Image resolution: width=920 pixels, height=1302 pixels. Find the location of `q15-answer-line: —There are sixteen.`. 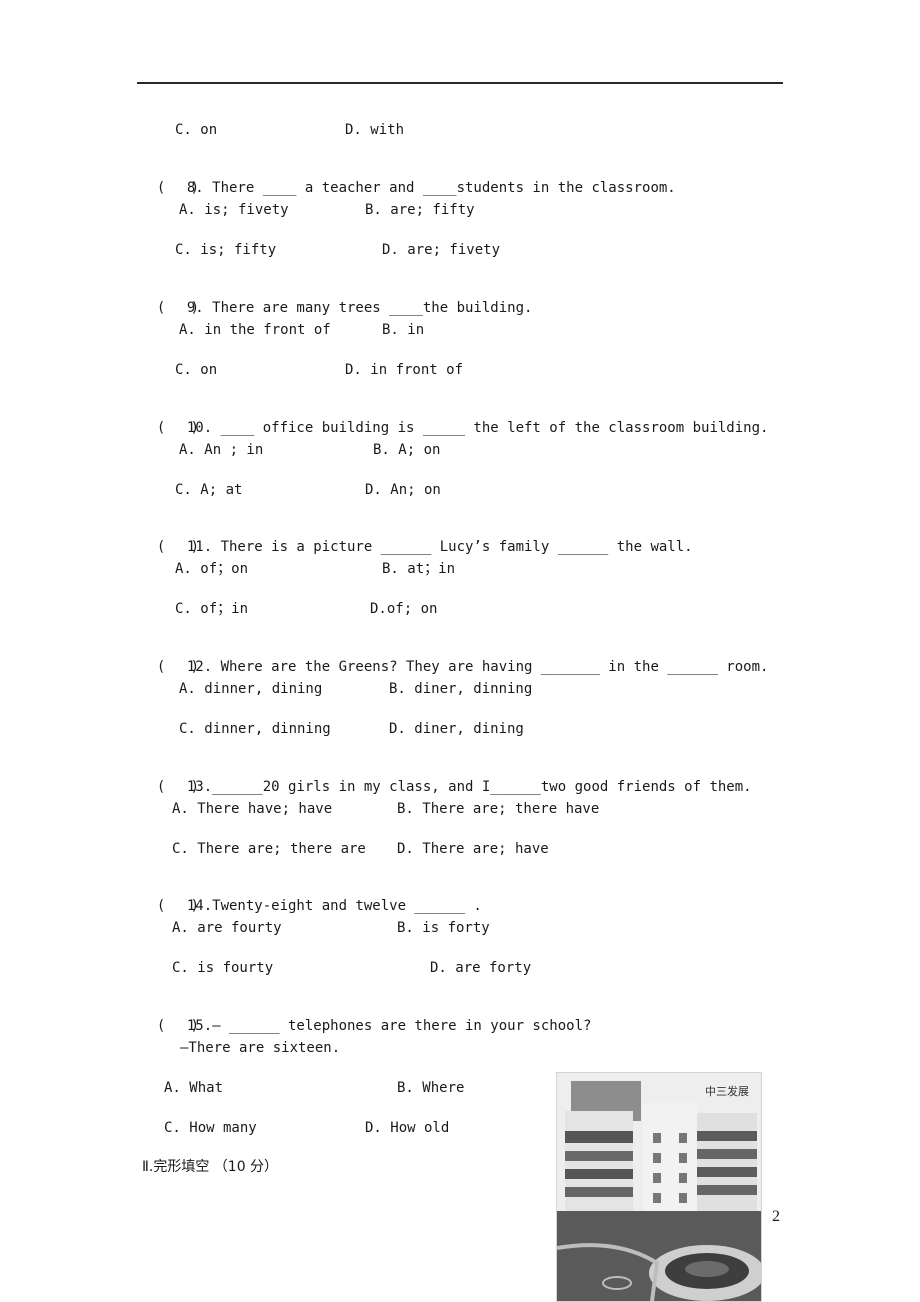

q15-answer-line: —There are sixteen. is located at coordinates (260, 1048).